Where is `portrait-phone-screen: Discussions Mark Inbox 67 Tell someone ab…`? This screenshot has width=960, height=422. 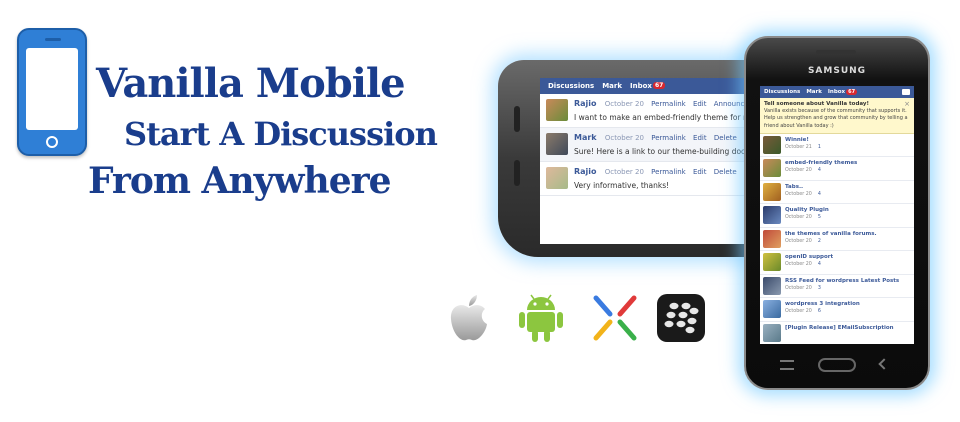
portrait-phone-screen: Discussions Mark Inbox 67 Tell someone ab… is located at coordinates (837, 215).